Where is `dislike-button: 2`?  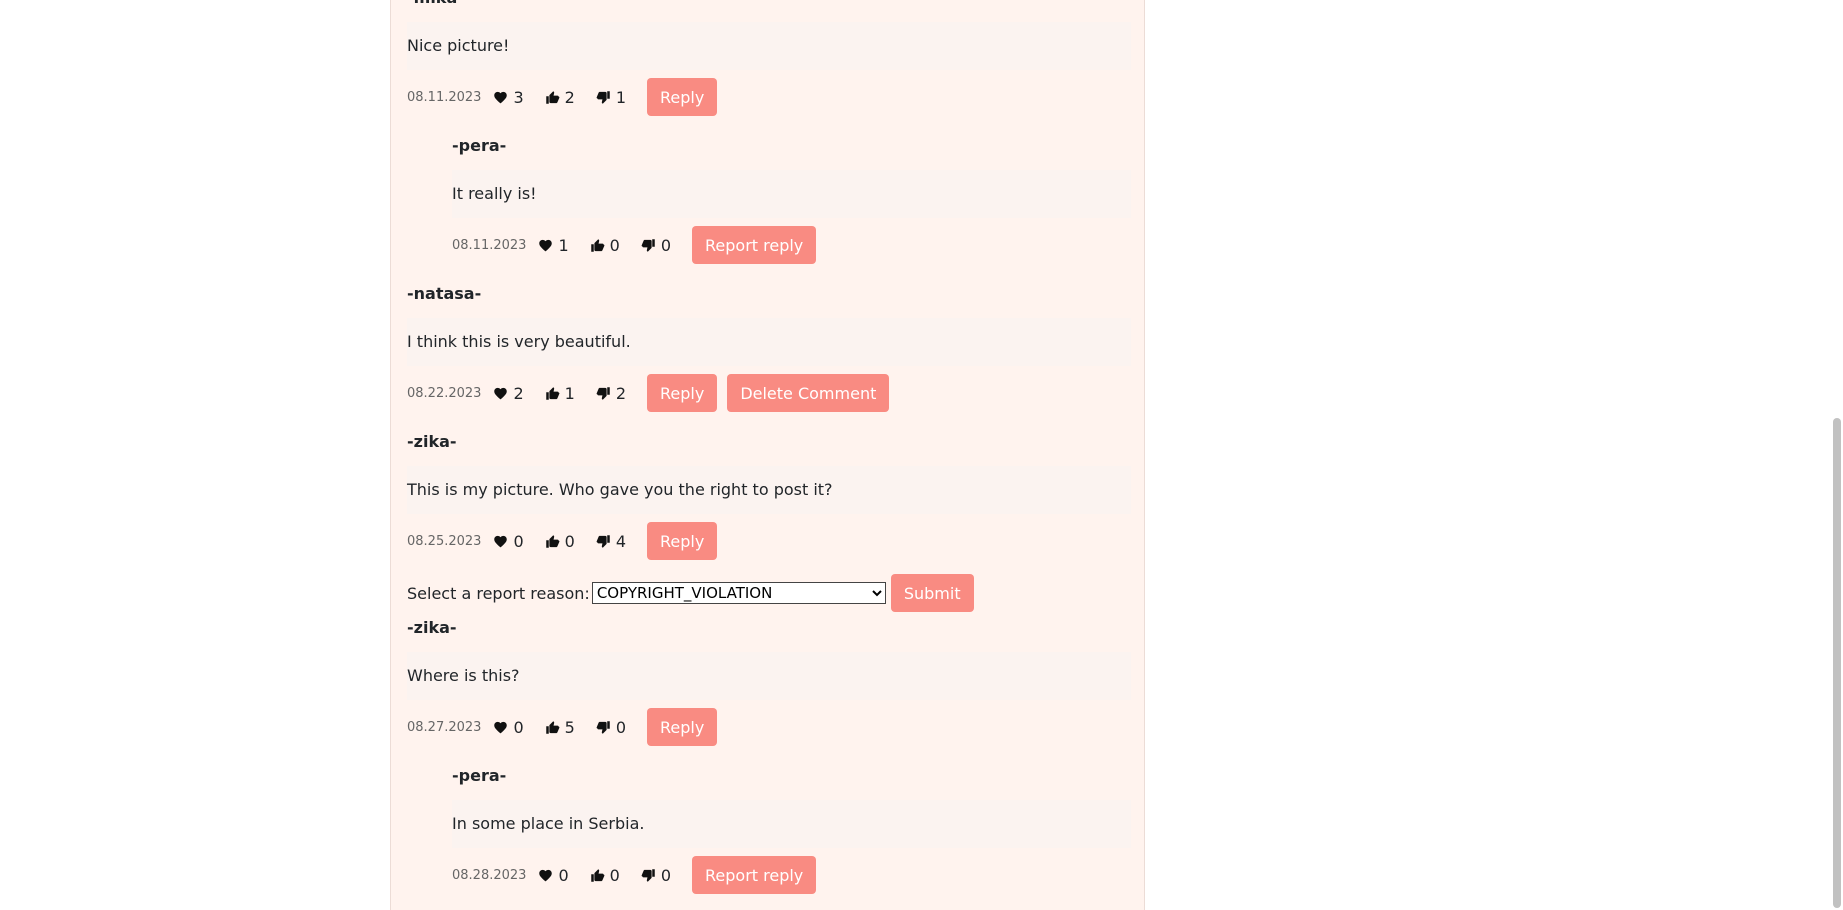
dislike-button: 2 is located at coordinates (611, 393).